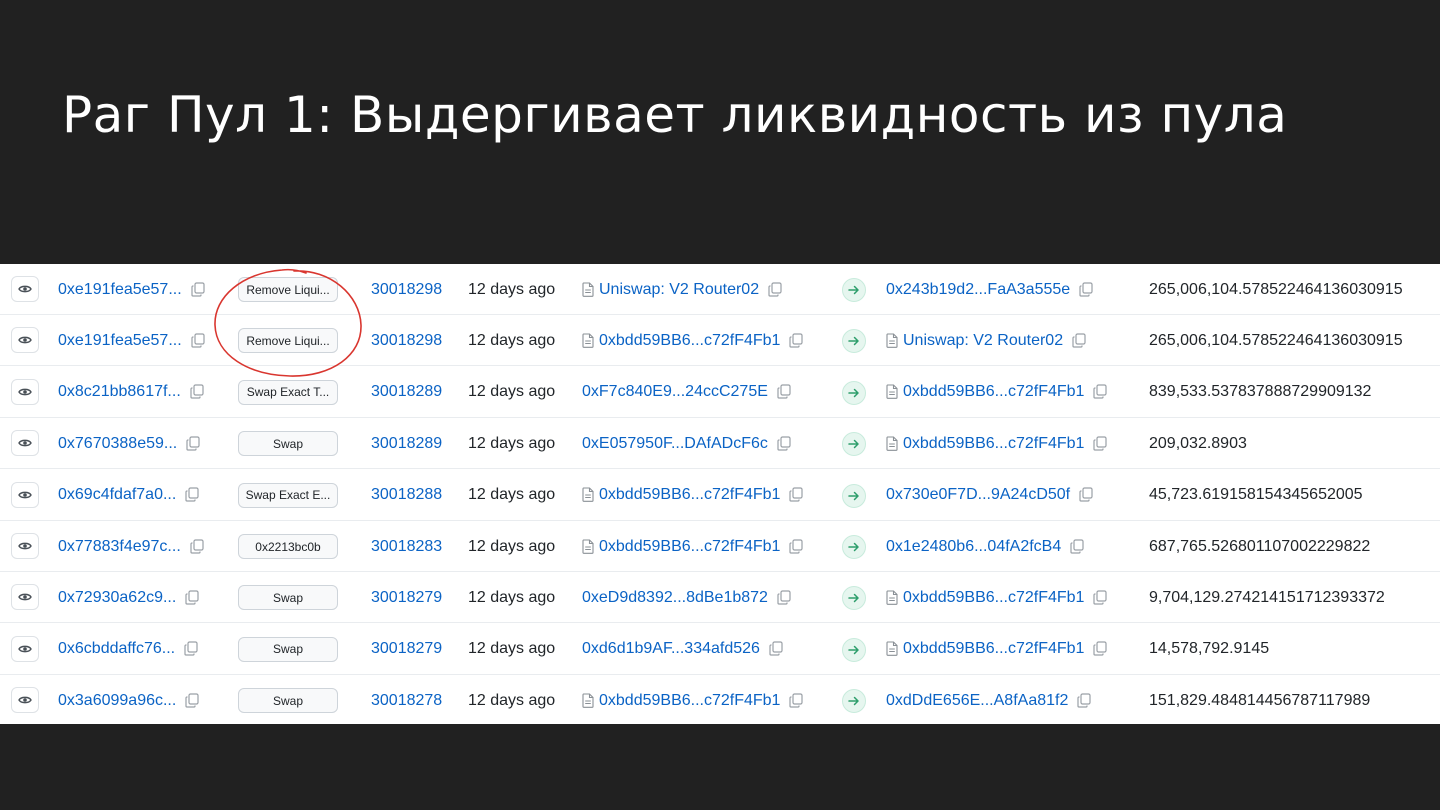  What do you see at coordinates (406, 547) in the screenshot?
I see `block-link: 30018283` at bounding box center [406, 547].